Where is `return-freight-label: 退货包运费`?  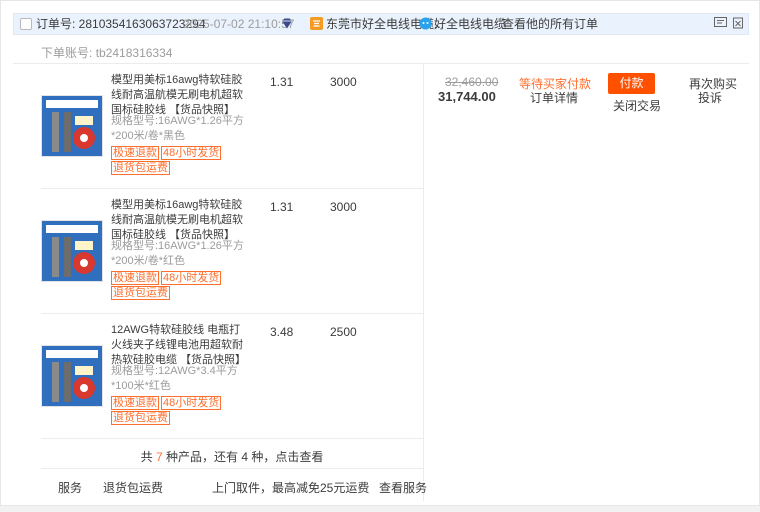 return-freight-label: 退货包运费 is located at coordinates (133, 488).